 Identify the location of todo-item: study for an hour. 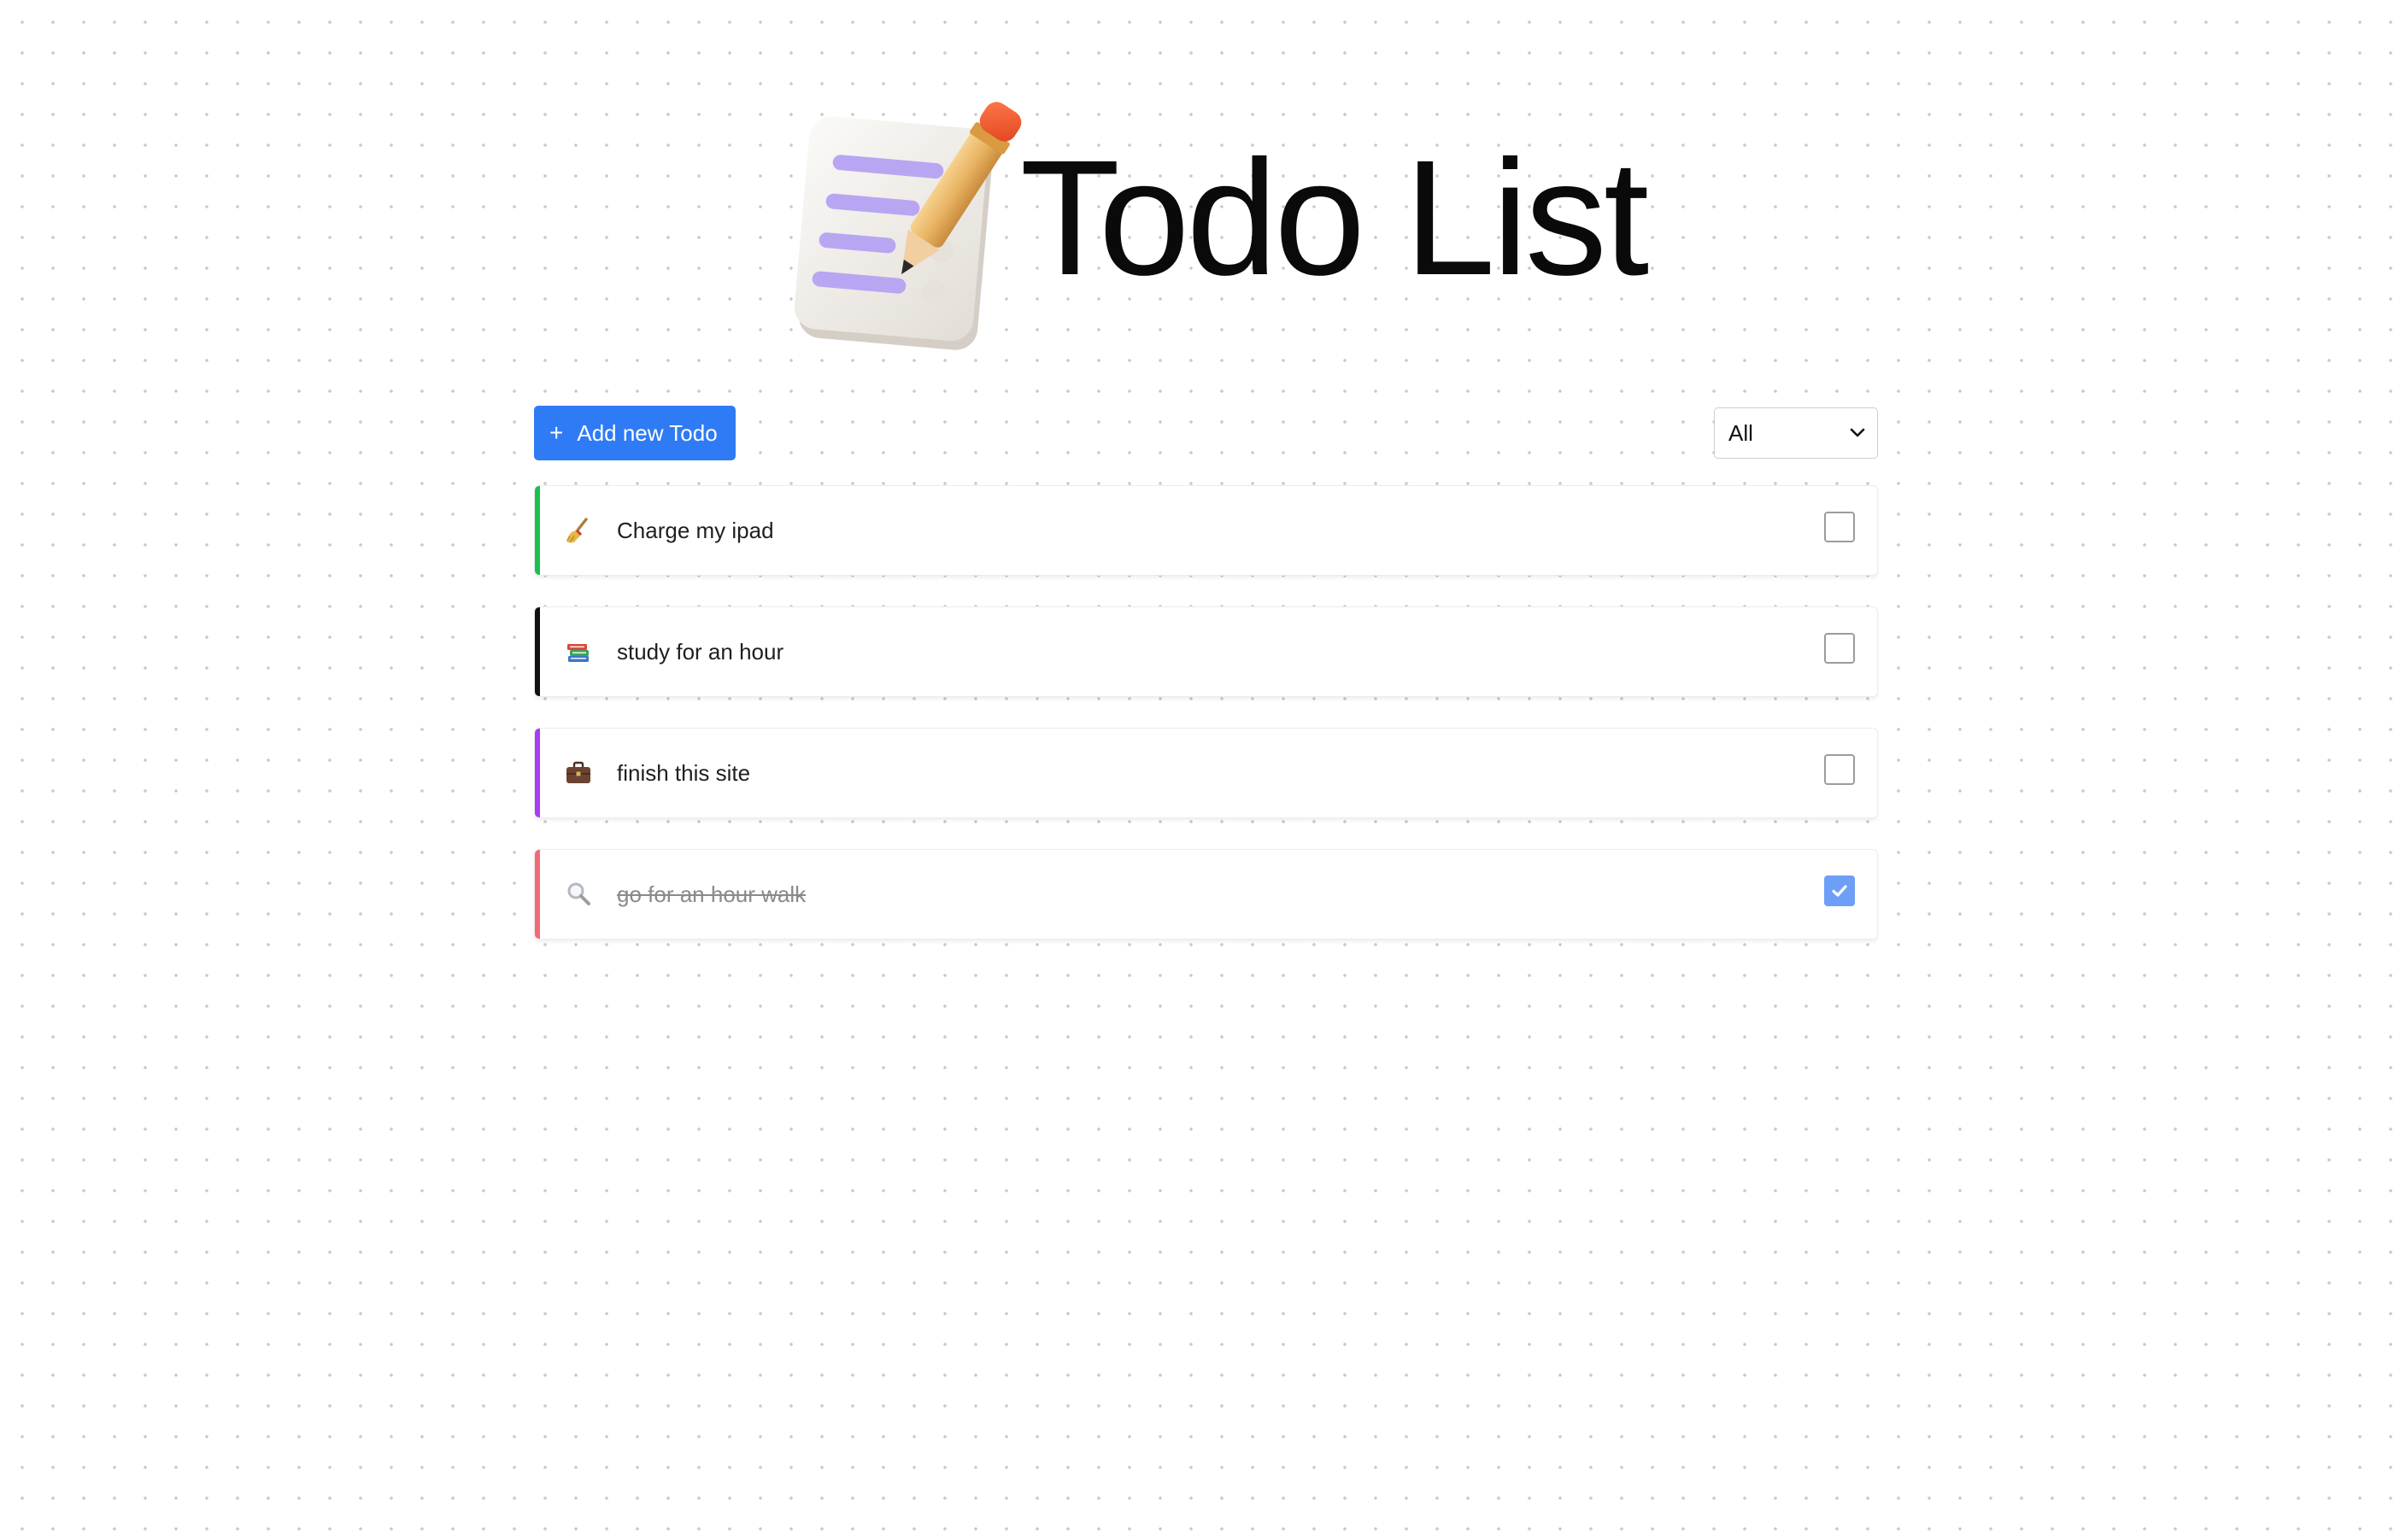
(1206, 651).